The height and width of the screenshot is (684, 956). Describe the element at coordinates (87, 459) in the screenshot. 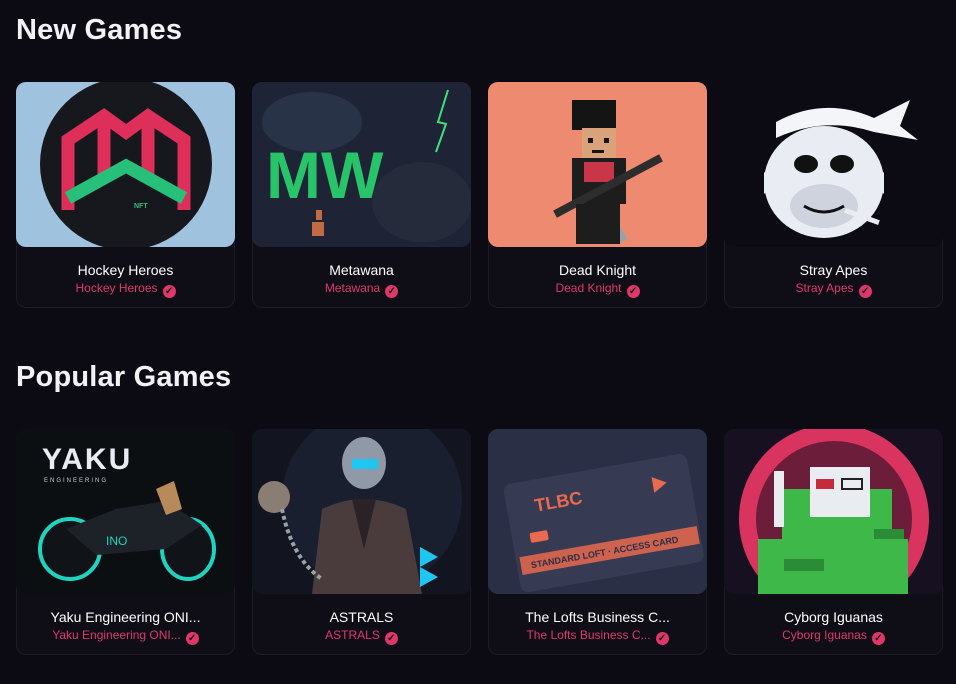

I see `yaku-art-text: YAKU` at that location.